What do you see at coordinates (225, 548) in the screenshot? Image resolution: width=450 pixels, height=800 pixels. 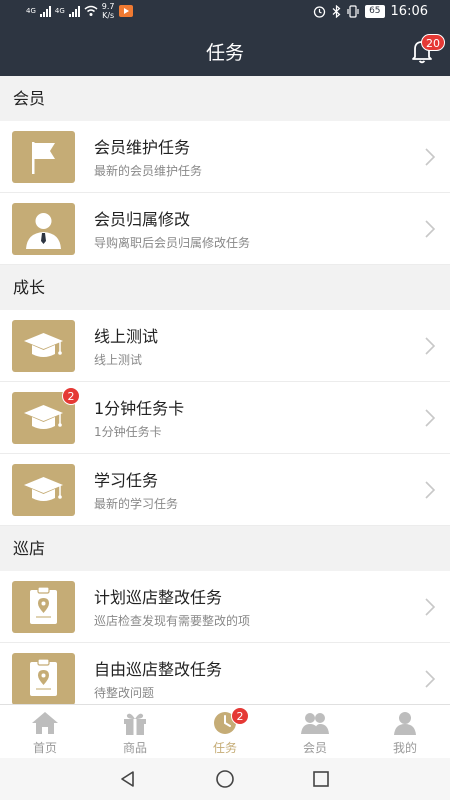 I see `section-header-store-patrol: 巡店` at bounding box center [225, 548].